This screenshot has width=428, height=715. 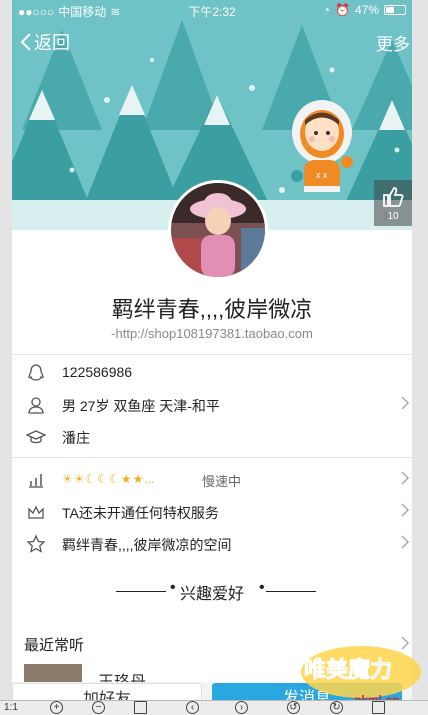 I want to click on person-icon, so click(x=36, y=405).